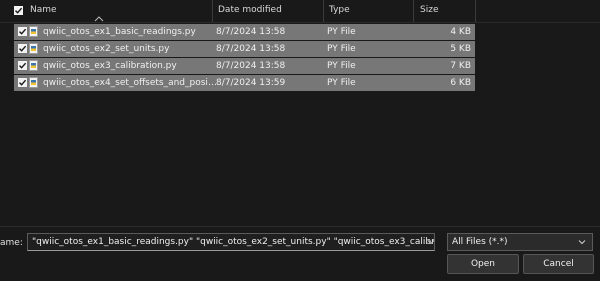  I want to click on select-all-checkbox, so click(18, 10).